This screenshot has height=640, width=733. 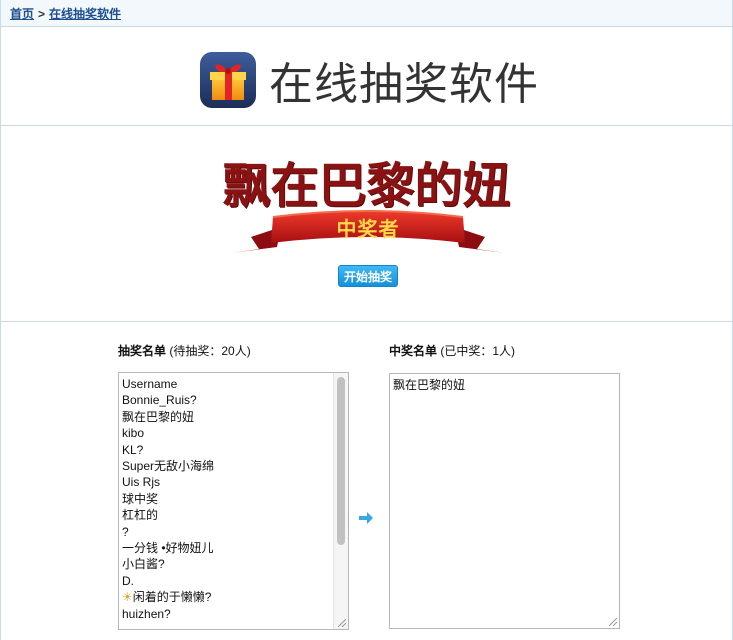 What do you see at coordinates (368, 229) in the screenshot?
I see `ribbon-label: 中奖者` at bounding box center [368, 229].